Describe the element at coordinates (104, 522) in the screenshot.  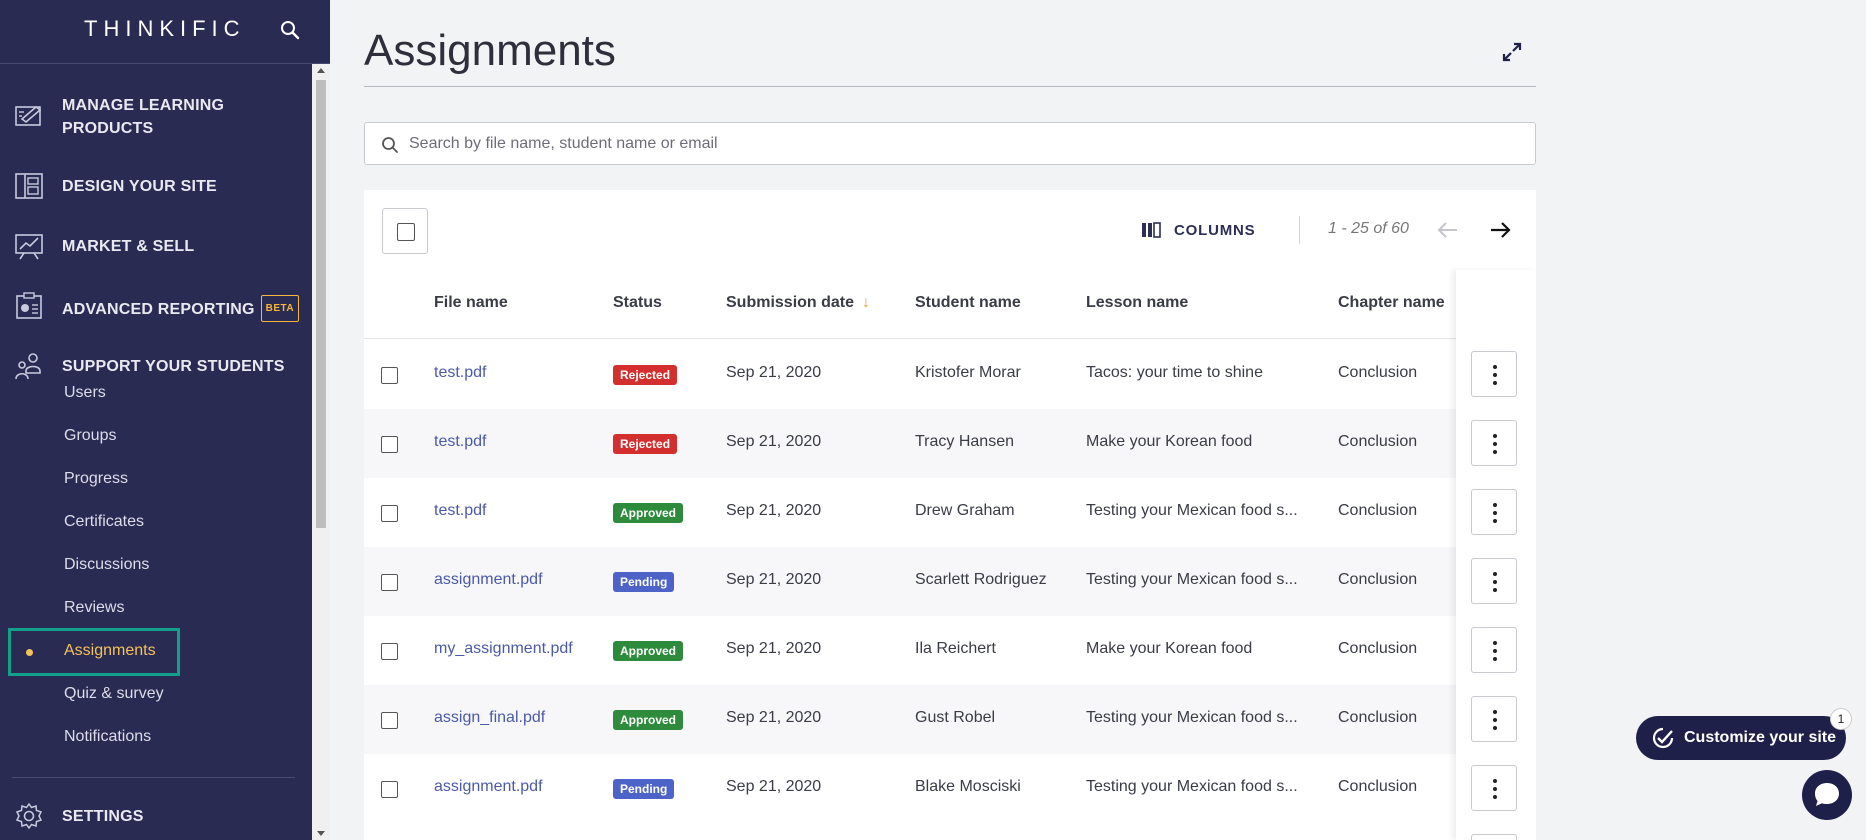
I see `sidebar-item-certificates: Certificates` at that location.